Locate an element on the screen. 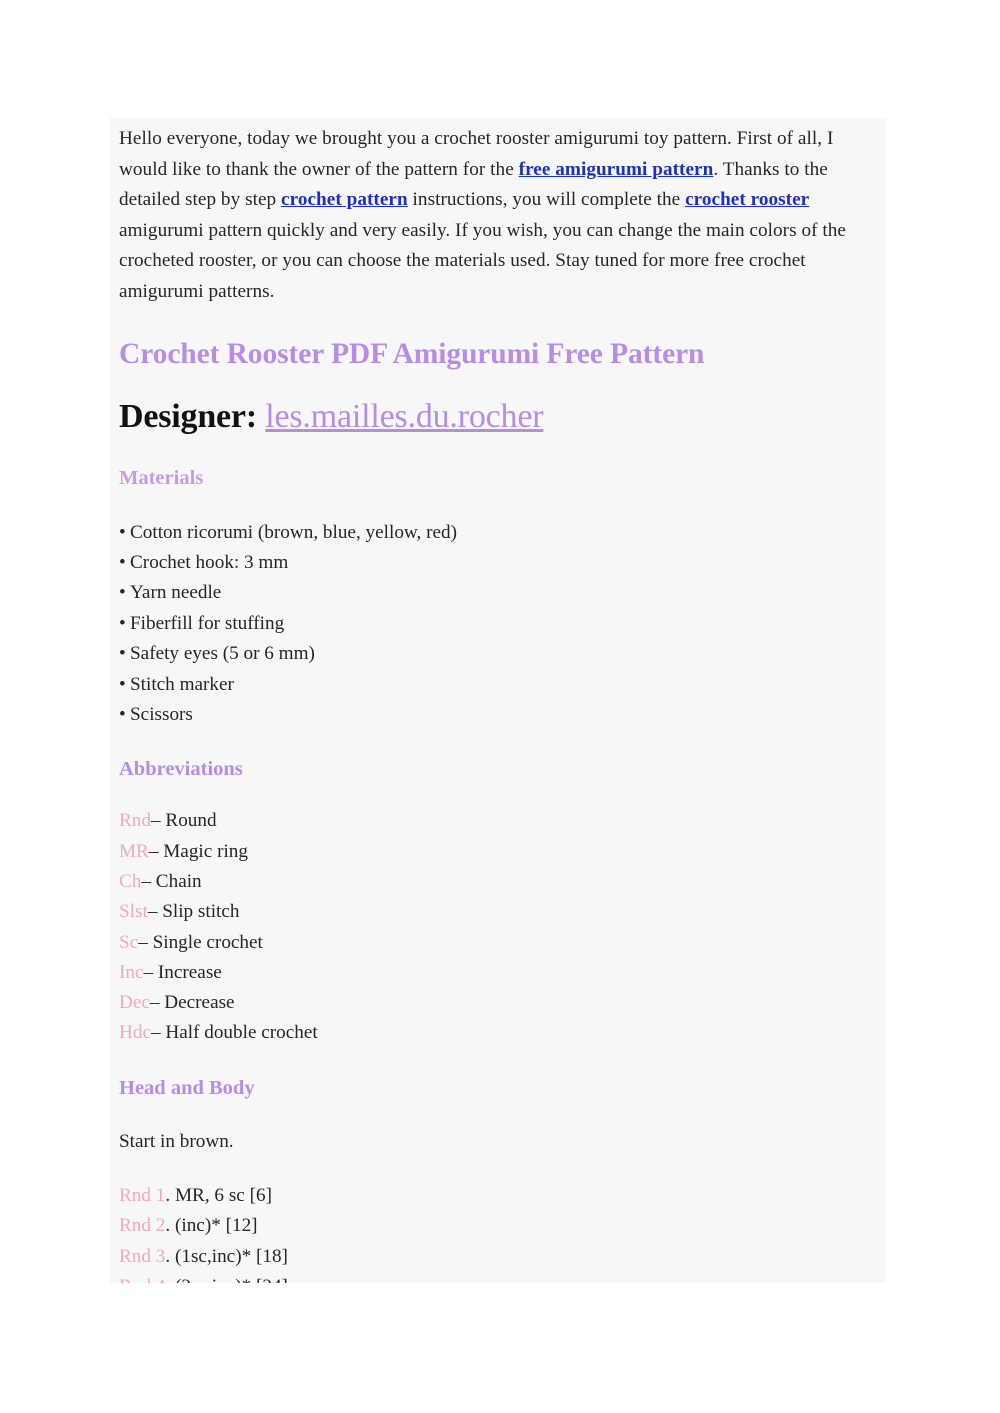  link-crochet-pattern: crochet pattern is located at coordinates (344, 199).